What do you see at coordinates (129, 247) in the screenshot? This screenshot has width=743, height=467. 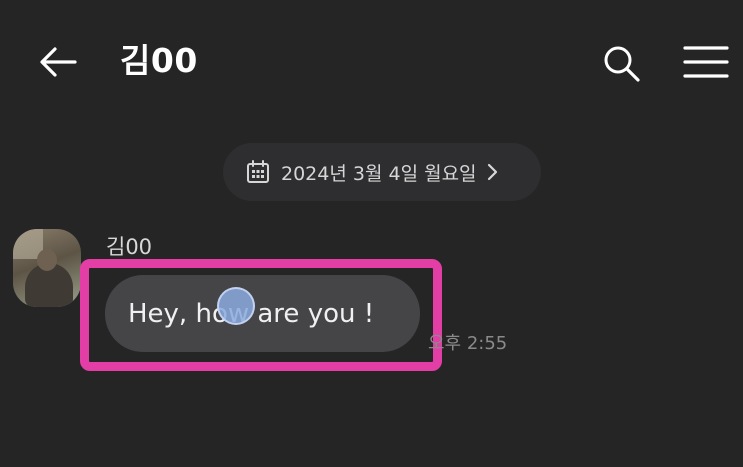 I see `sender-name: 김00` at bounding box center [129, 247].